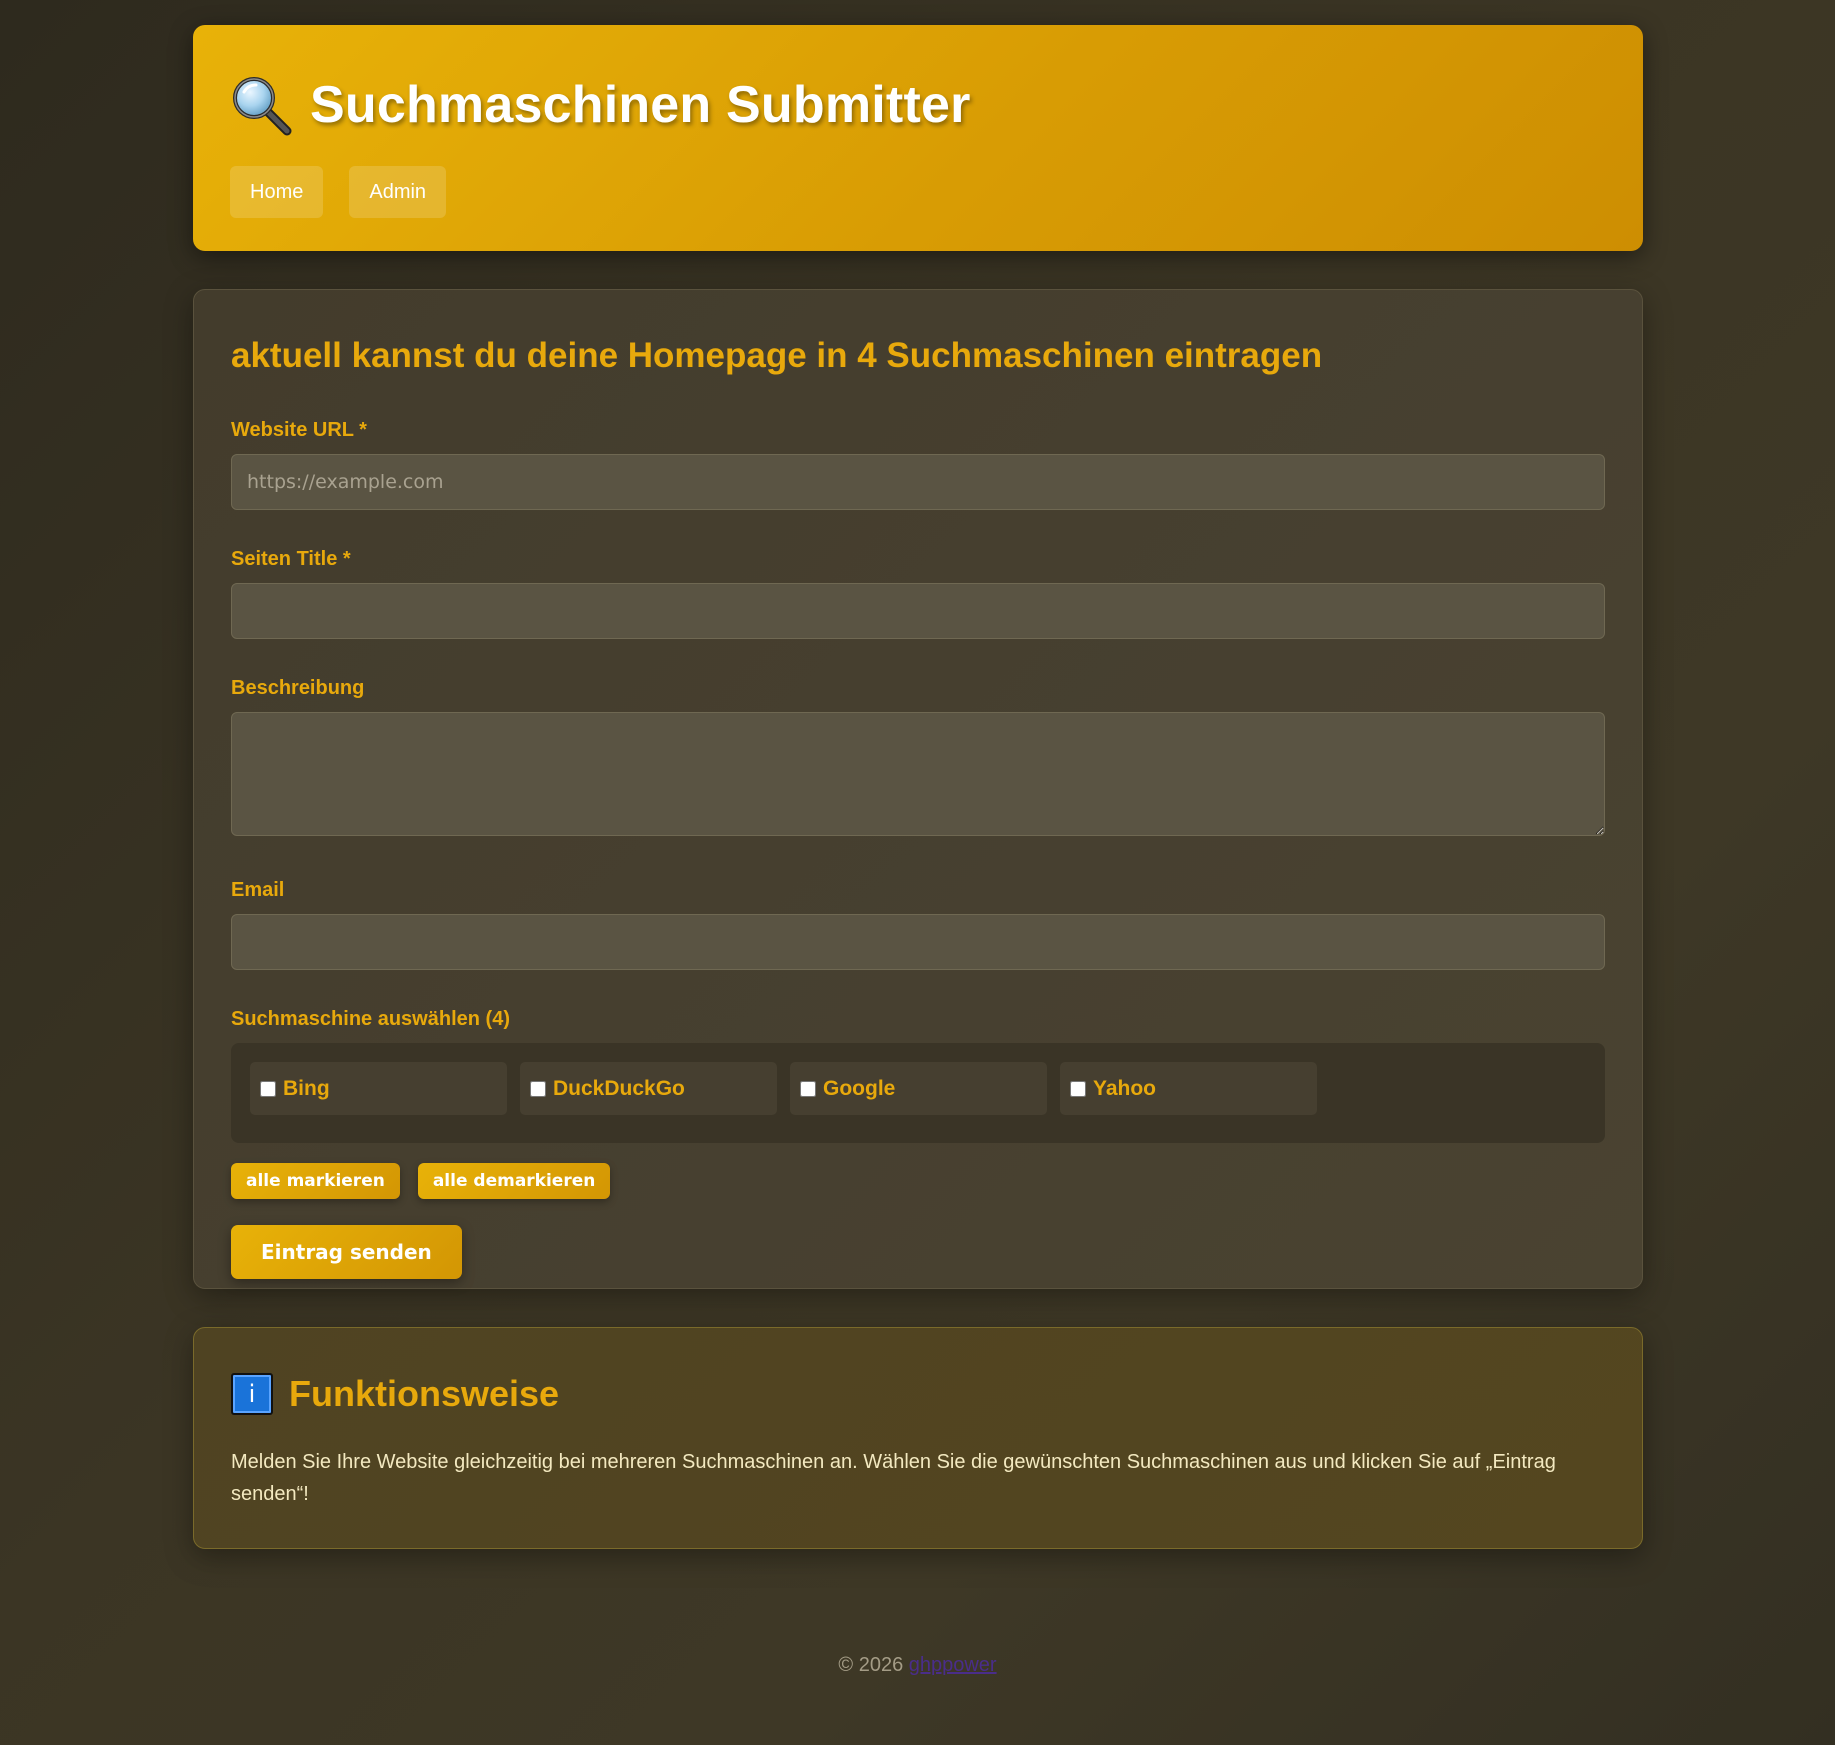  Describe the element at coordinates (640, 105) in the screenshot. I see `site-title: Suchmaschinen Submitter` at that location.